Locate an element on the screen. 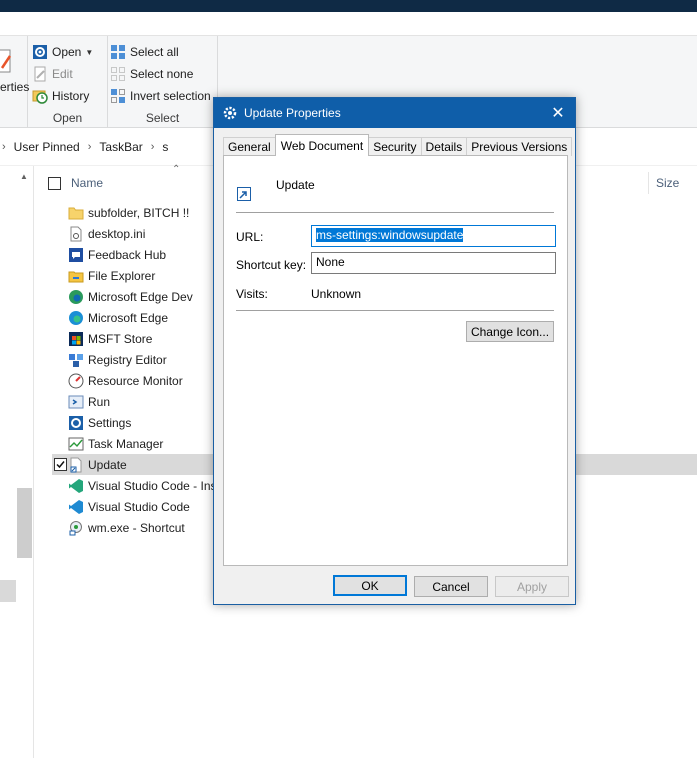  wm-exe-icon is located at coordinates (75, 527).